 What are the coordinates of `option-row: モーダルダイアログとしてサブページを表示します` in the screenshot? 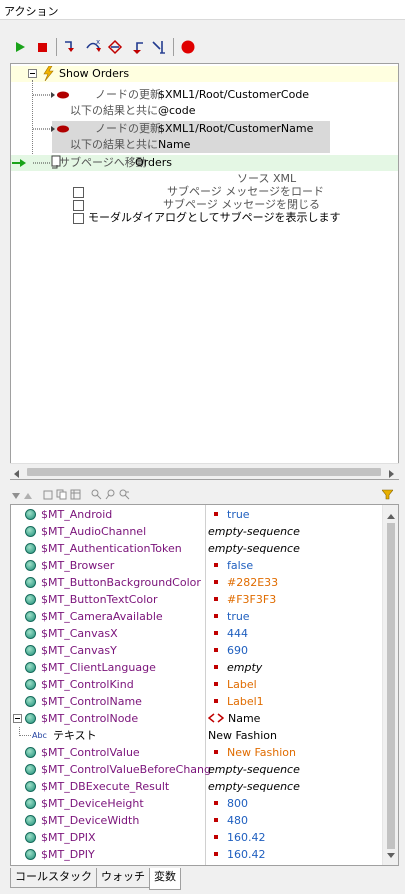 It's located at (204, 218).